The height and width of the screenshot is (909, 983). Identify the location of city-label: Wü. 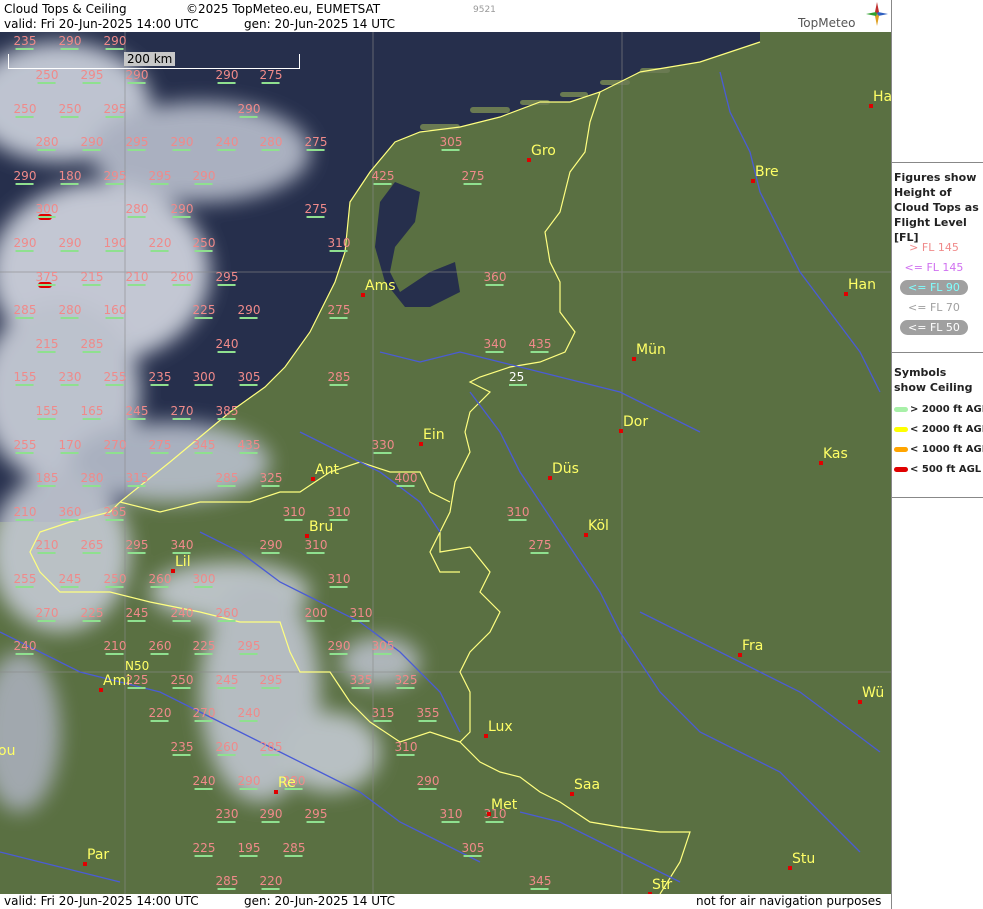
(873, 693).